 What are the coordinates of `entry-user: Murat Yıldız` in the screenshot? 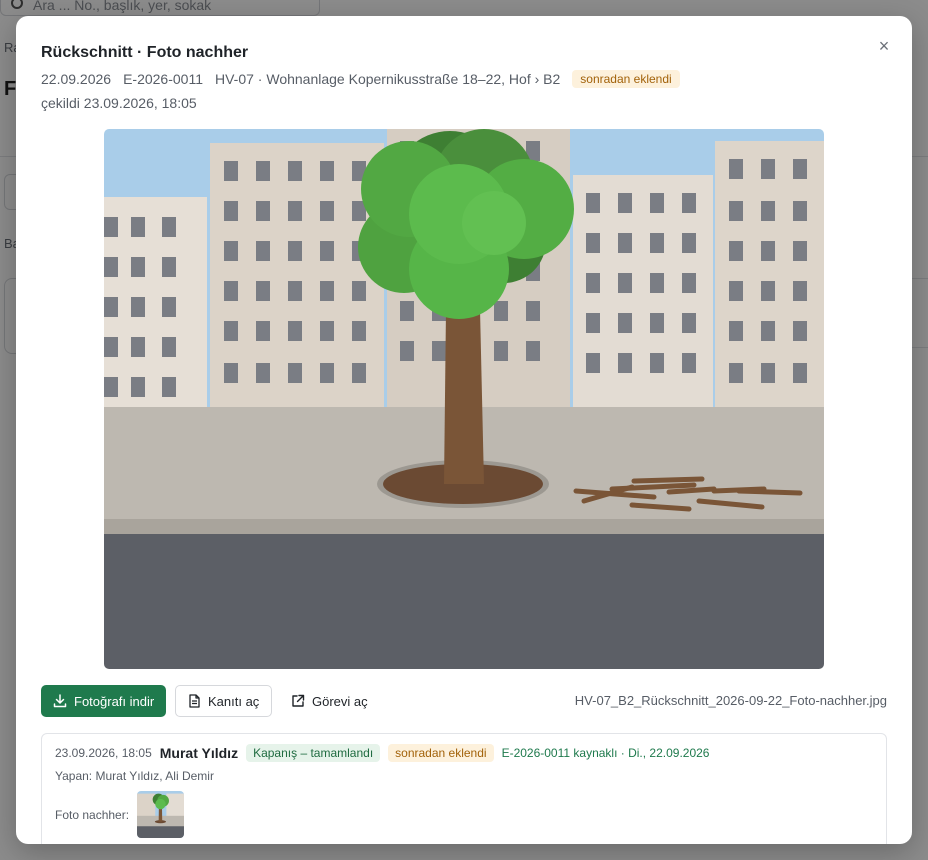 It's located at (199, 753).